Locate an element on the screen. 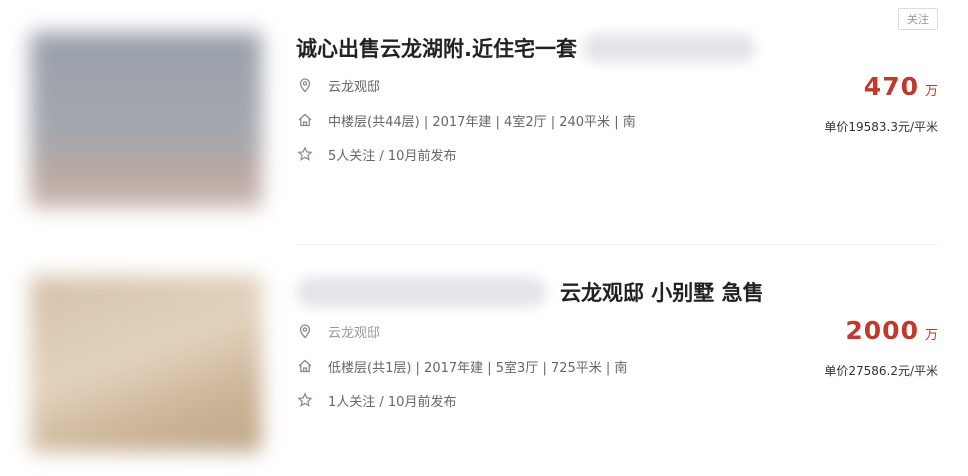 The width and height of the screenshot is (968, 476). follow-info-text: 1人关注 / 10月前发布 is located at coordinates (392, 402).